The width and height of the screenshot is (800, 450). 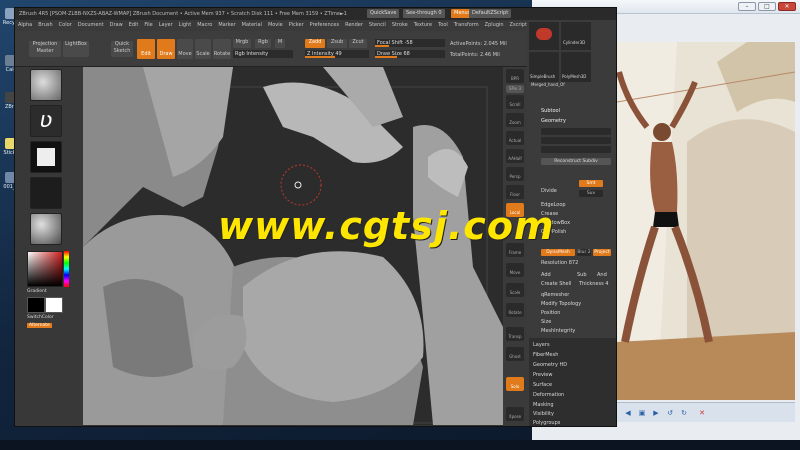 What do you see at coordinates (39, 325) in the screenshot?
I see `alternate-button: Alternate` at bounding box center [39, 325].